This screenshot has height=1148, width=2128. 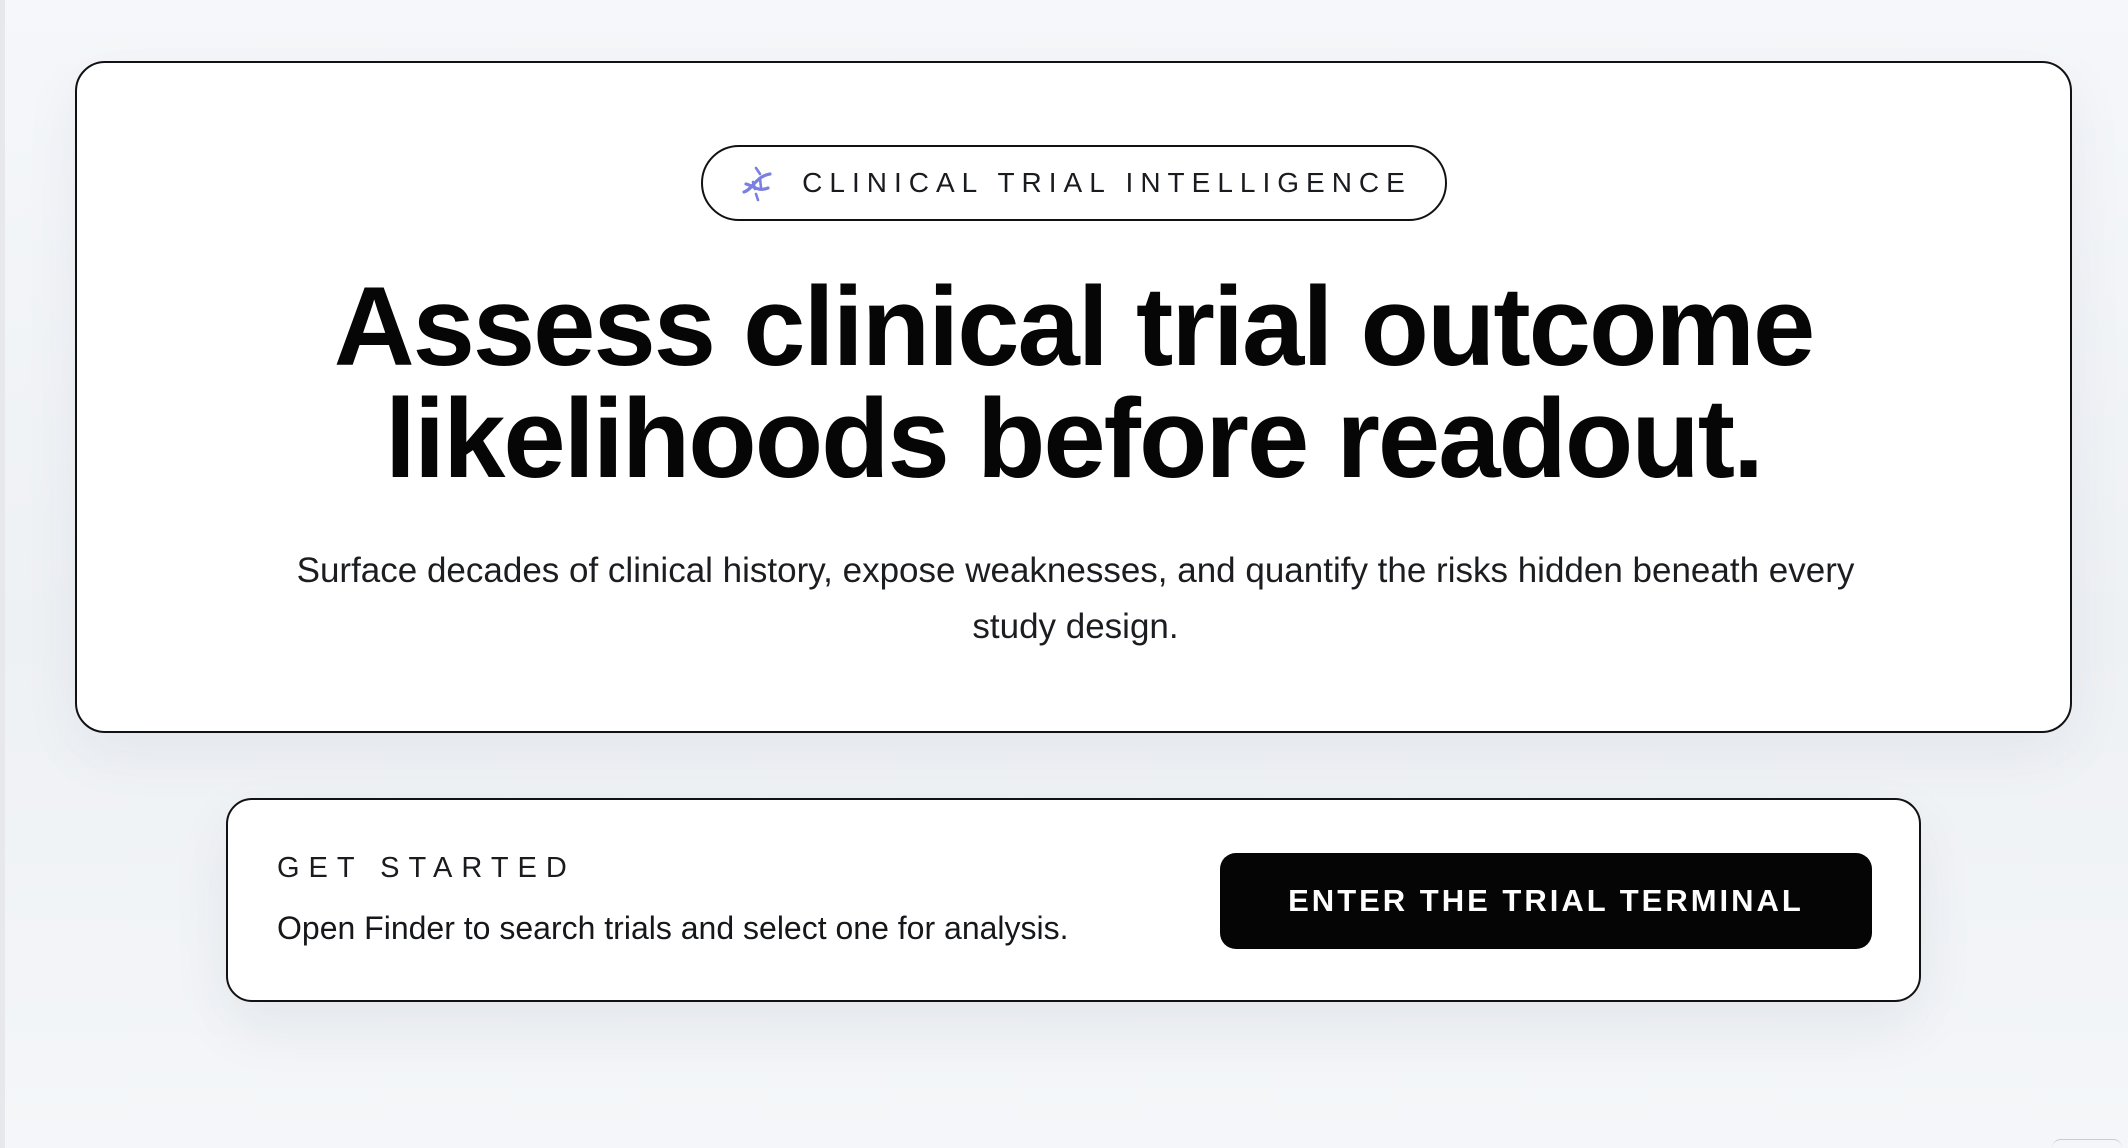 What do you see at coordinates (1074, 438) in the screenshot?
I see `headline-line-2: likelihoods before readout.` at bounding box center [1074, 438].